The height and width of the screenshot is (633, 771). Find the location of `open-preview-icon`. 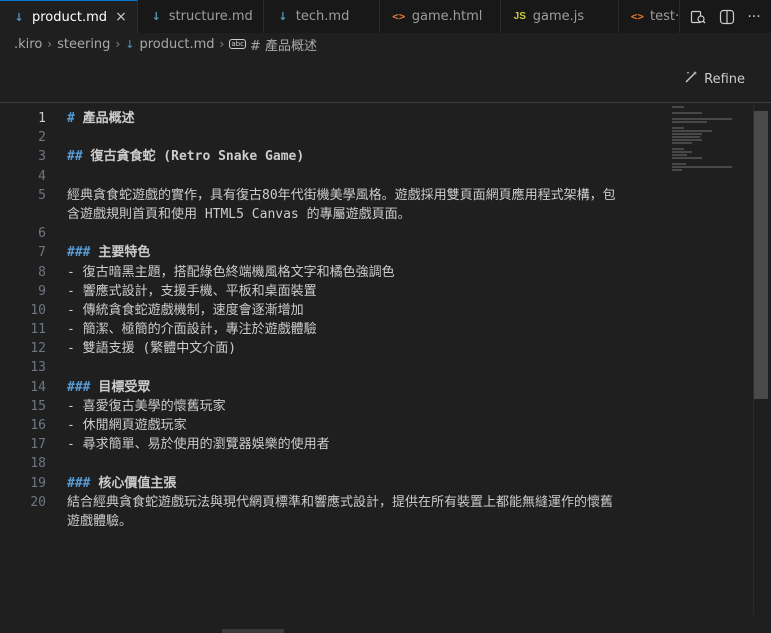

open-preview-icon is located at coordinates (698, 17).